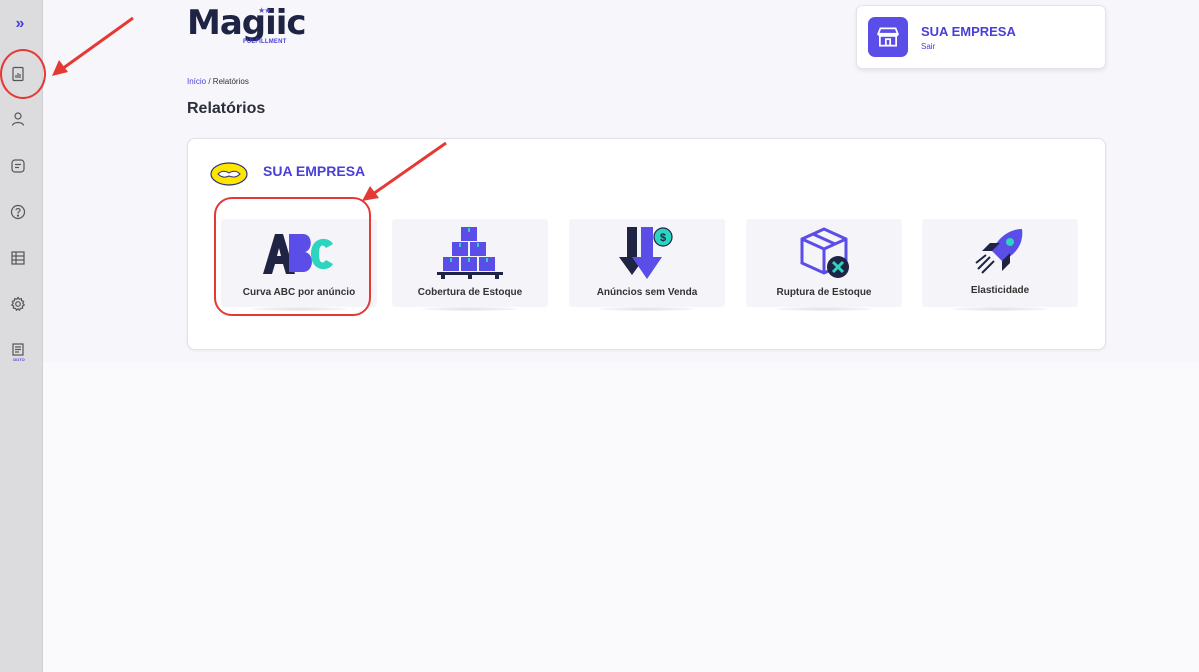  Describe the element at coordinates (968, 31) in the screenshot. I see `company-name: SUA EMPRESA` at that location.